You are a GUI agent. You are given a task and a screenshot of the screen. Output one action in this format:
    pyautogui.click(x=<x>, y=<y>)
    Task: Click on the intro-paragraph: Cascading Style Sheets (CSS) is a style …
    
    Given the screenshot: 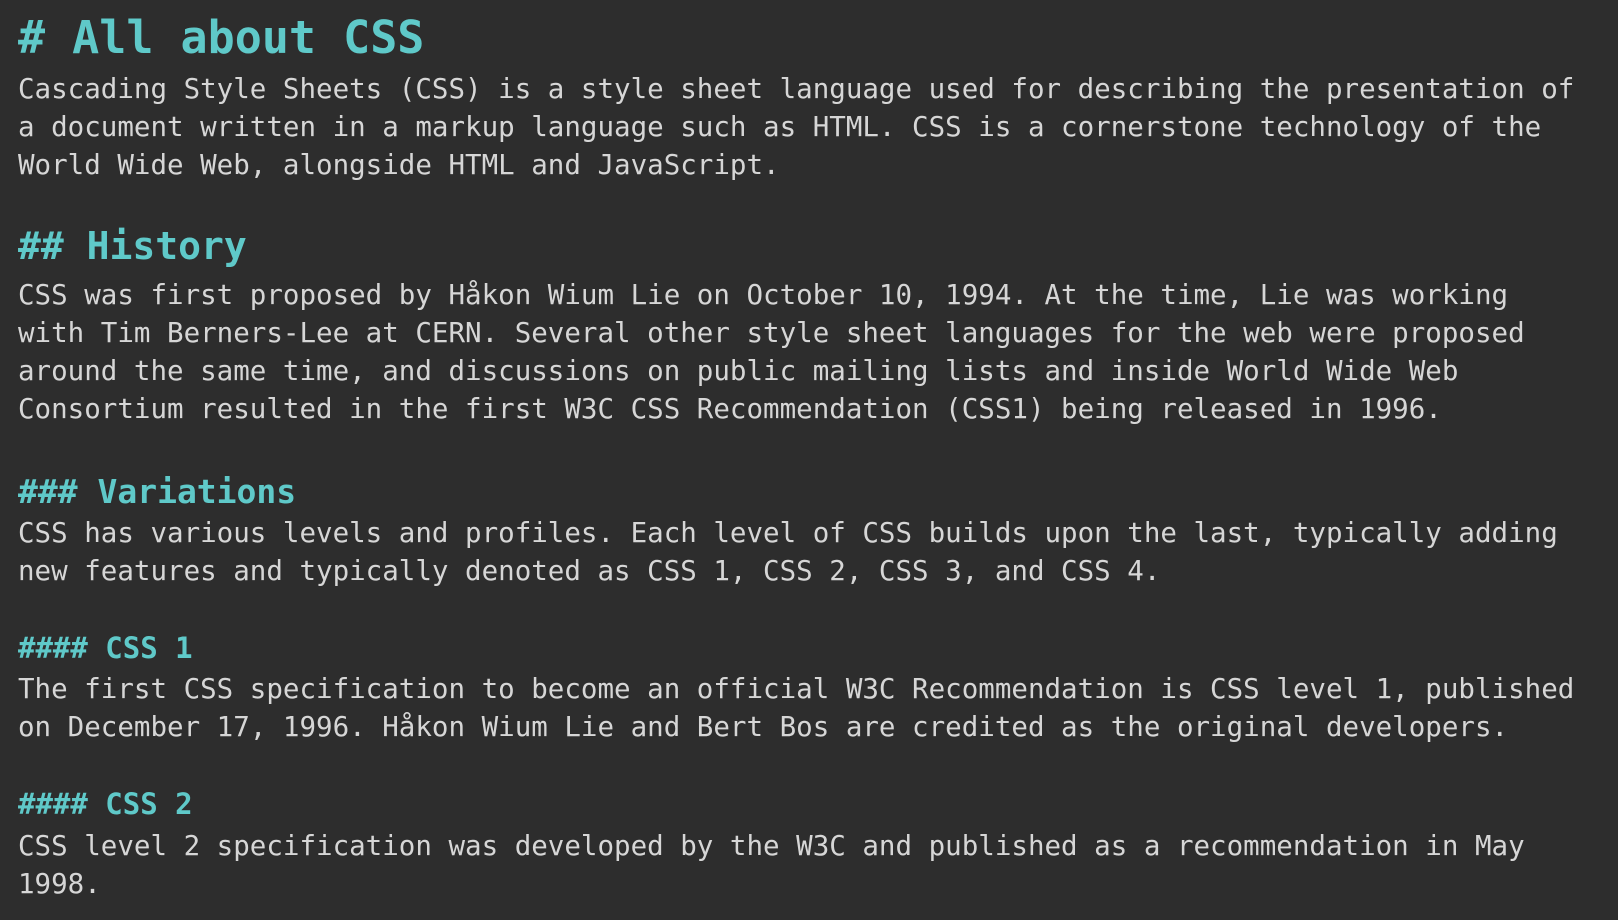 What is the action you would take?
    pyautogui.click(x=796, y=127)
    